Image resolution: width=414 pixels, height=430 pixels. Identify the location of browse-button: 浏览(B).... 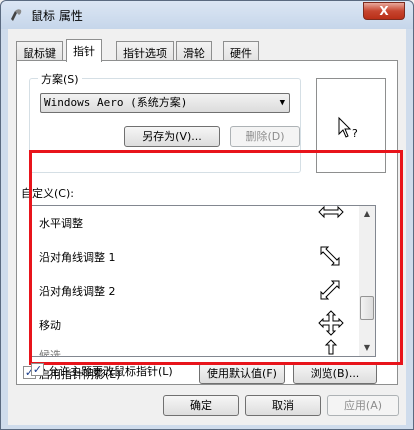
(335, 373).